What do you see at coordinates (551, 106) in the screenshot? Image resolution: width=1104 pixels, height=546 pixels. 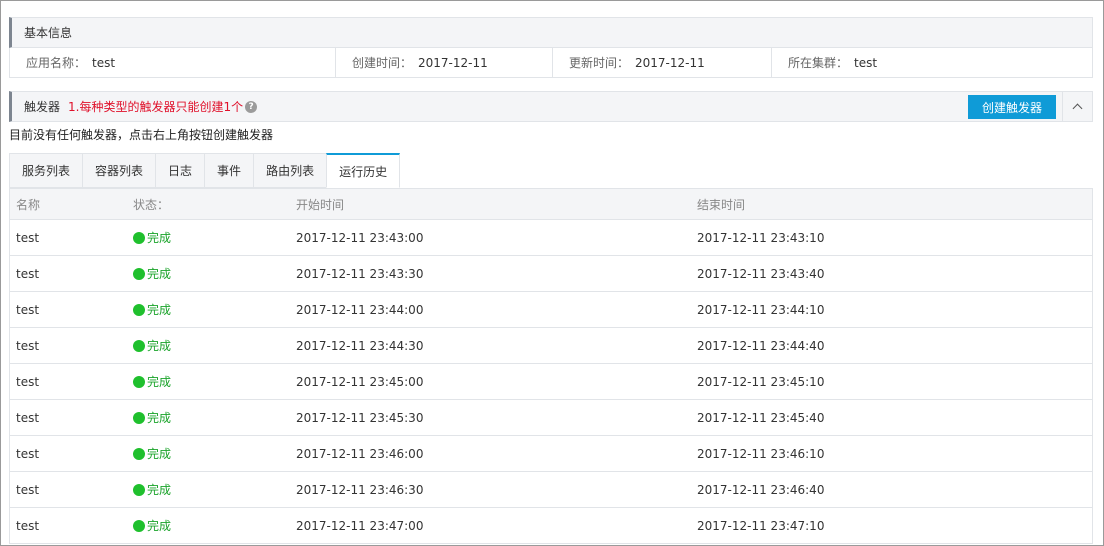 I see `trigger-header: 触发器 1.每种类型的触发器只能创建1个 ? 创建触发器` at bounding box center [551, 106].